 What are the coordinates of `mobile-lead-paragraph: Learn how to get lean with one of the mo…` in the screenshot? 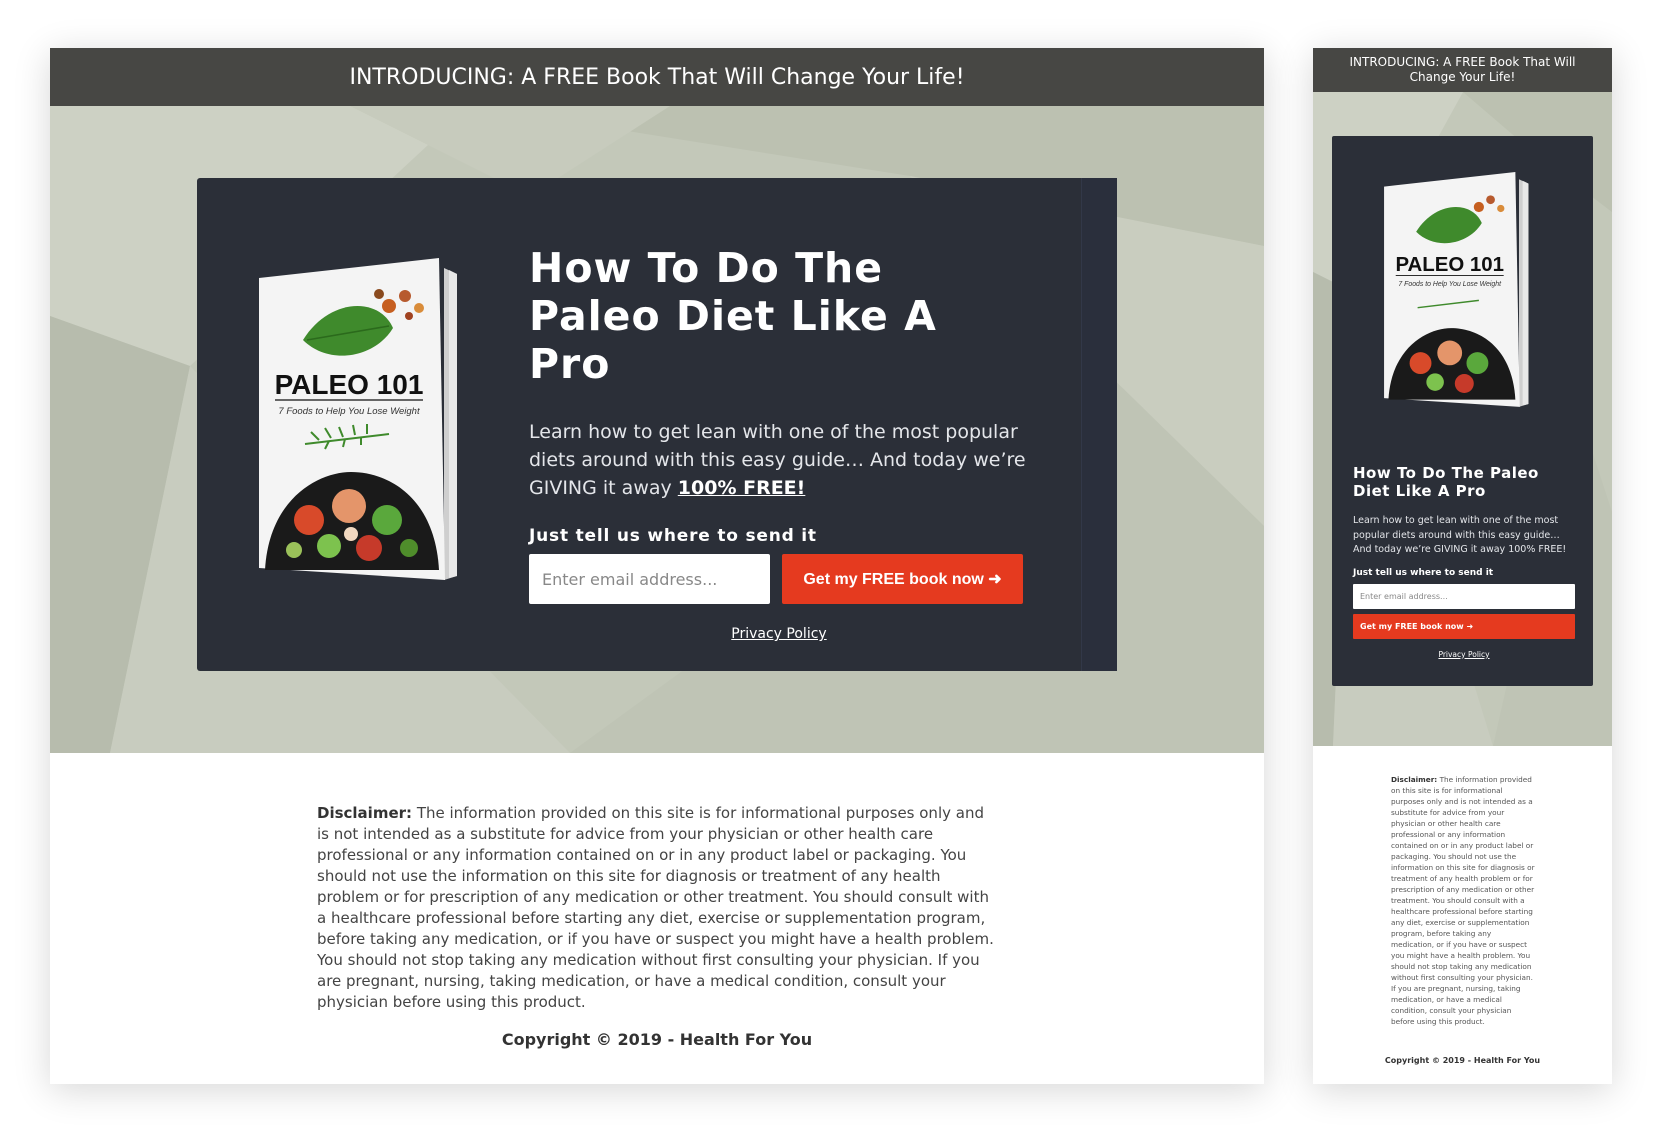 It's located at (1464, 536).